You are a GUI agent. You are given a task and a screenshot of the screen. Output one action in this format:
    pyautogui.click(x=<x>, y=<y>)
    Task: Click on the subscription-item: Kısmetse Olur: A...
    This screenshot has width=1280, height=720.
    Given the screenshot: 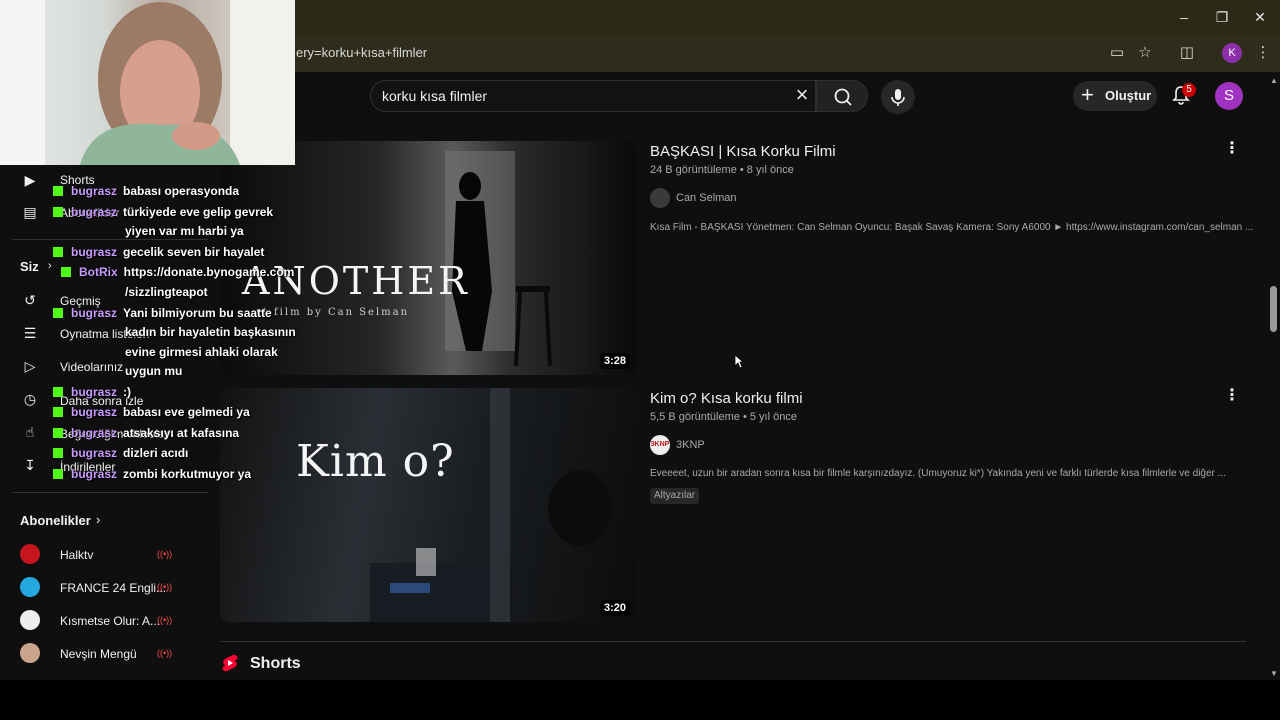 What is the action you would take?
    pyautogui.click(x=110, y=621)
    